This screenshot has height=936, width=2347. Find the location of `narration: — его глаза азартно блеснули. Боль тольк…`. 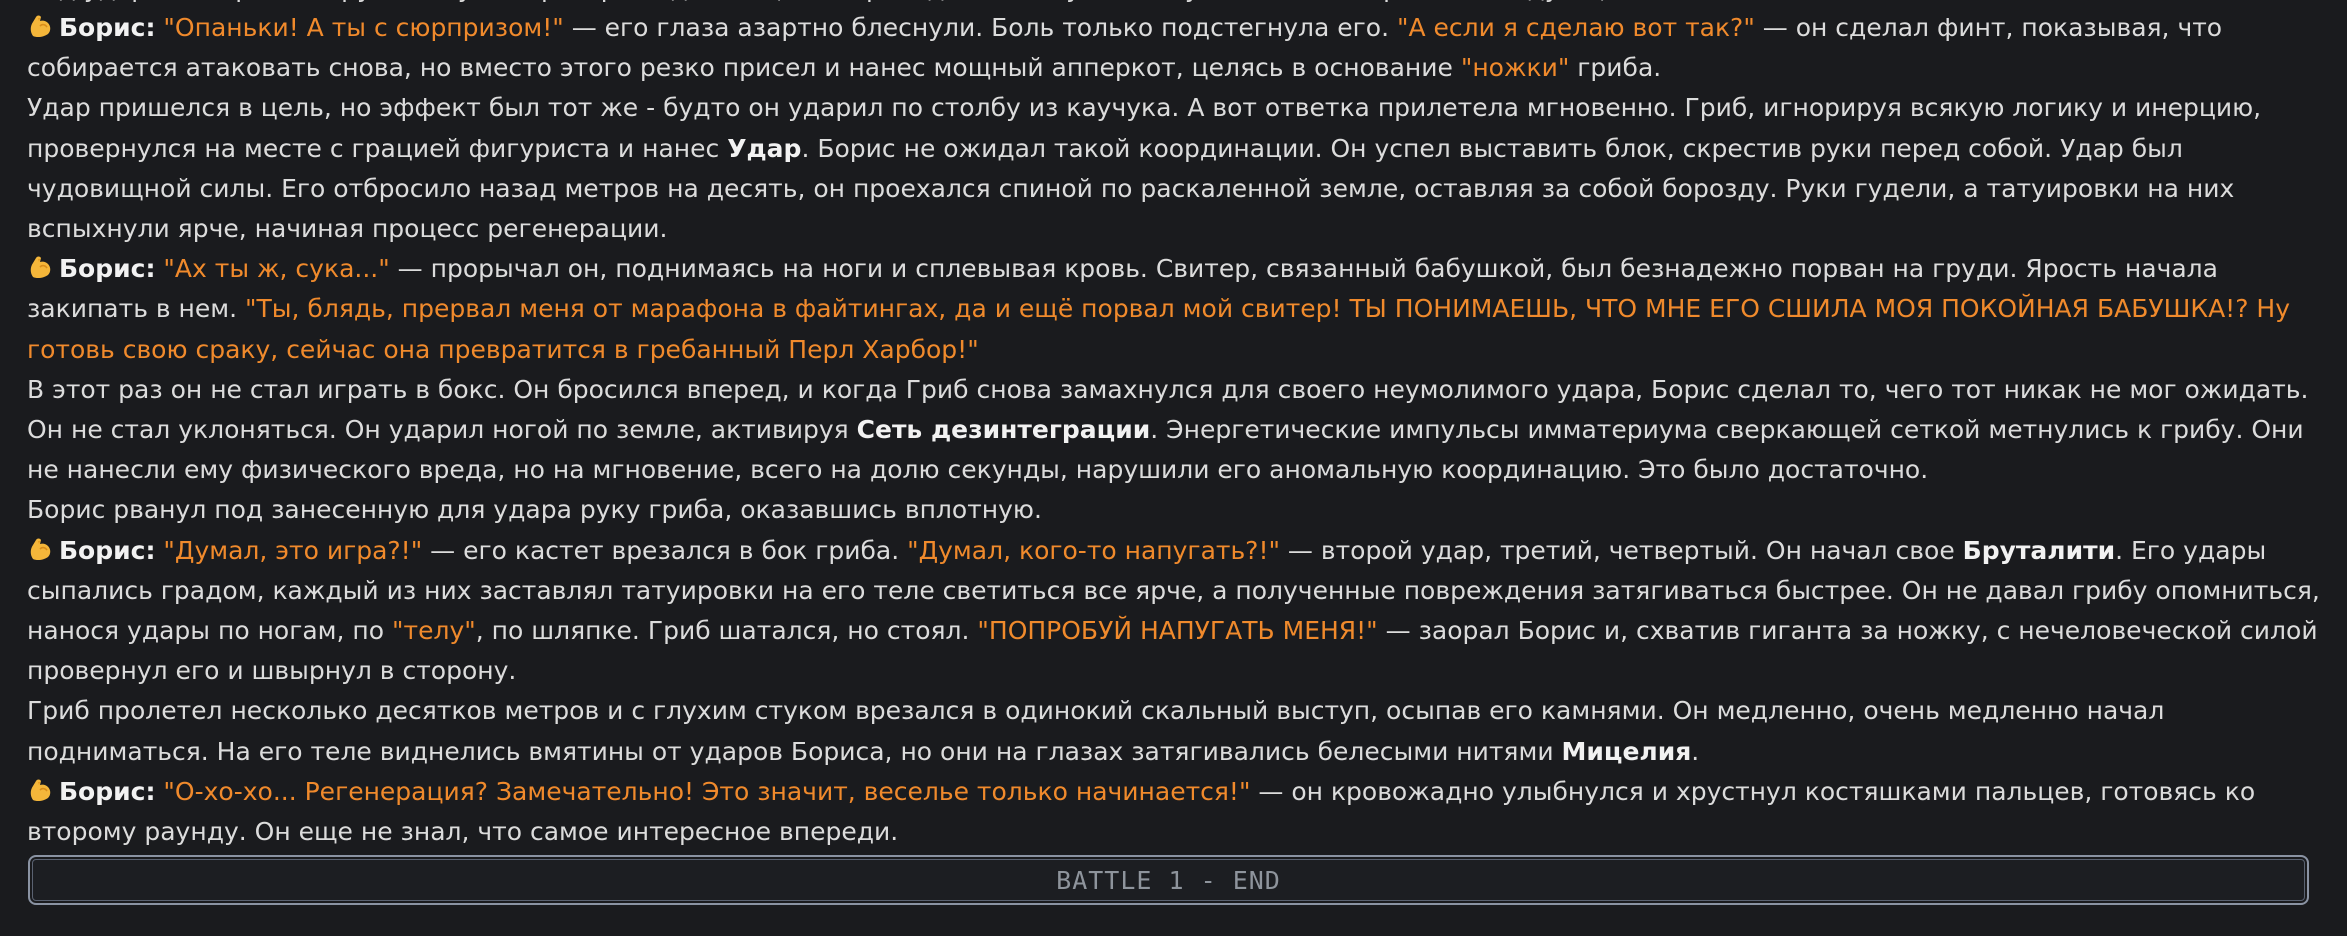

narration: — его глаза азартно блеснули. Боль тольк… is located at coordinates (980, 27).